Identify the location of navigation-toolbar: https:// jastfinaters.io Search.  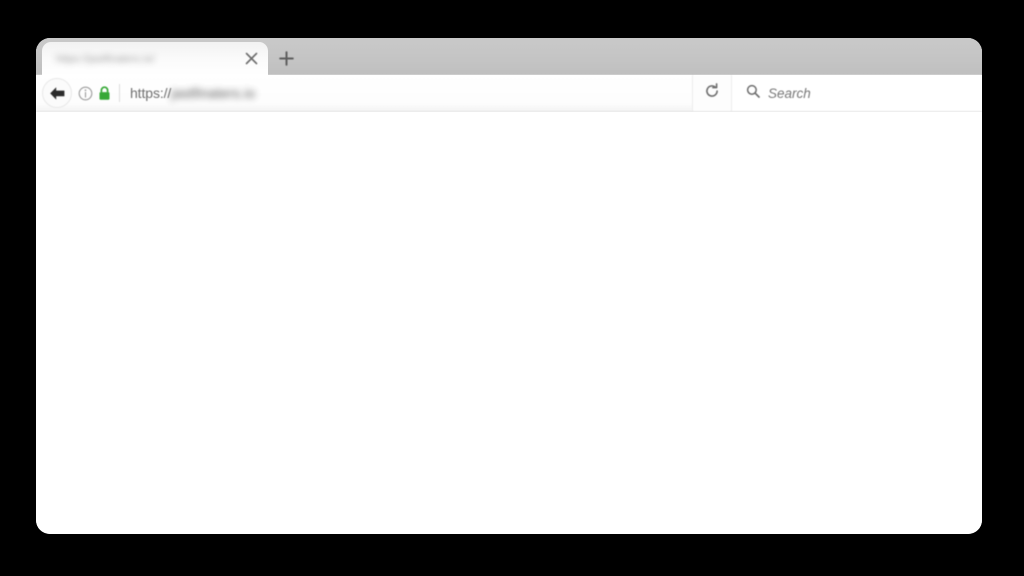
(509, 93).